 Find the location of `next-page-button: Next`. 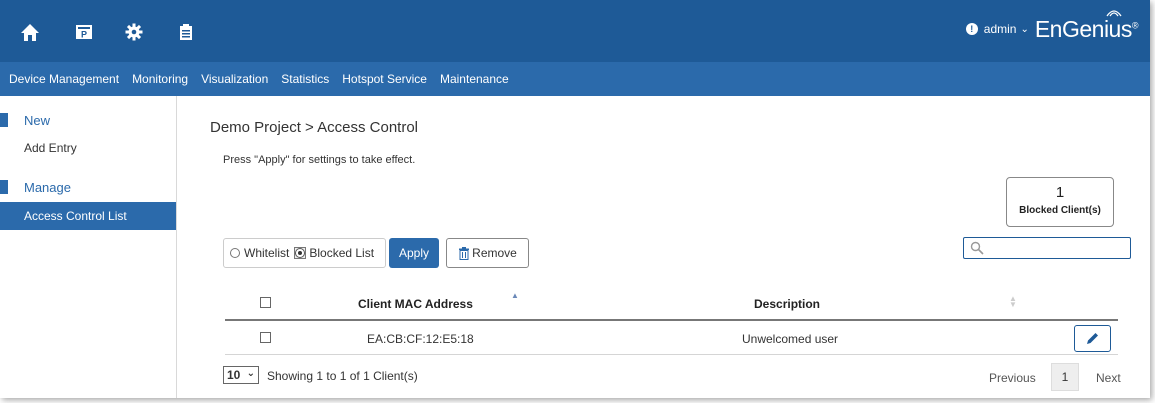

next-page-button: Next is located at coordinates (1108, 378).